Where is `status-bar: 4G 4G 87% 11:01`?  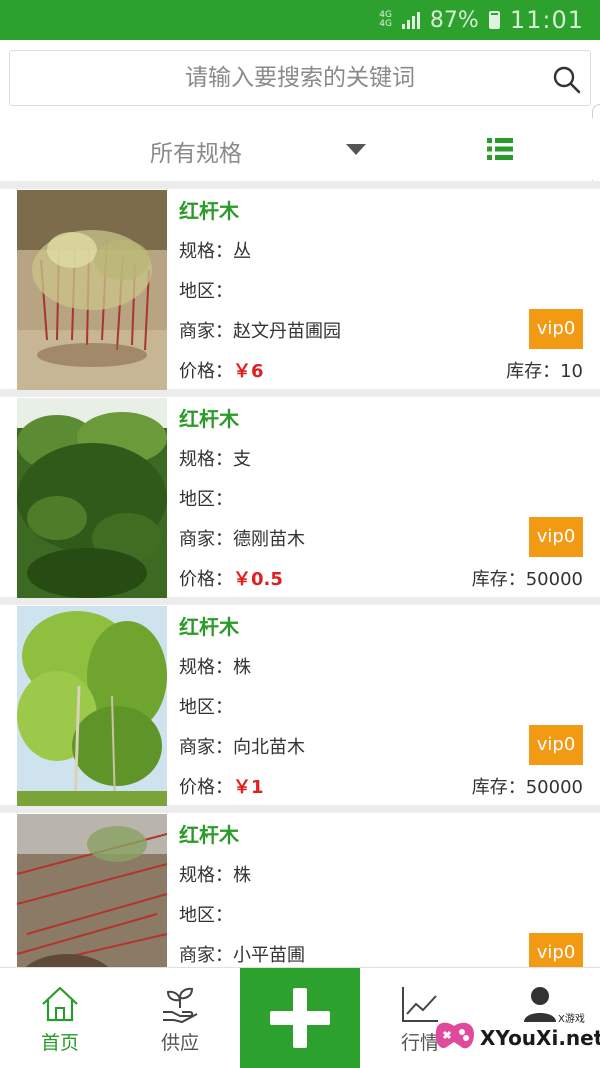
status-bar: 4G 4G 87% 11:01 is located at coordinates (300, 20).